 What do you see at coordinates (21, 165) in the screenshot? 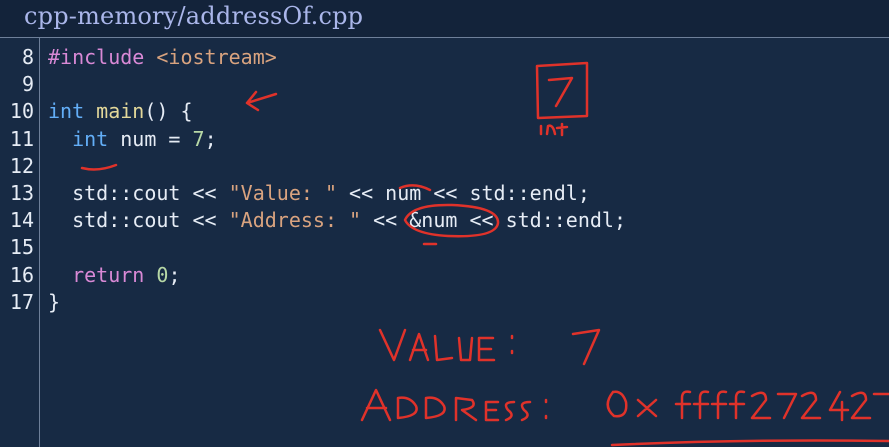
I see `line-number: 12` at bounding box center [21, 165].